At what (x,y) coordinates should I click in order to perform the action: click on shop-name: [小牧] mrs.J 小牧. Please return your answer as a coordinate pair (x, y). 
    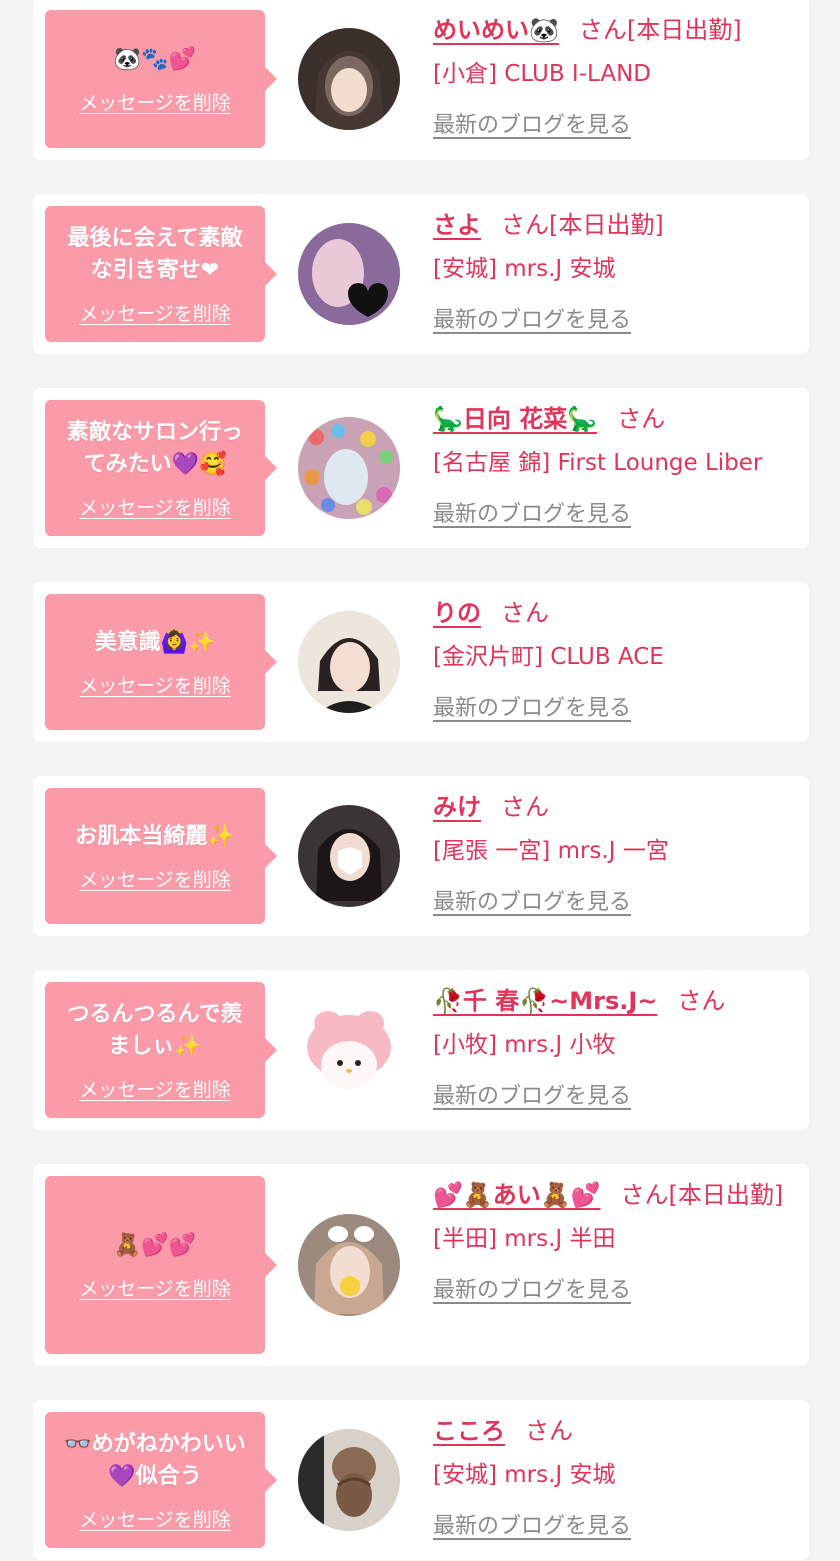
    Looking at the image, I should click on (524, 1045).